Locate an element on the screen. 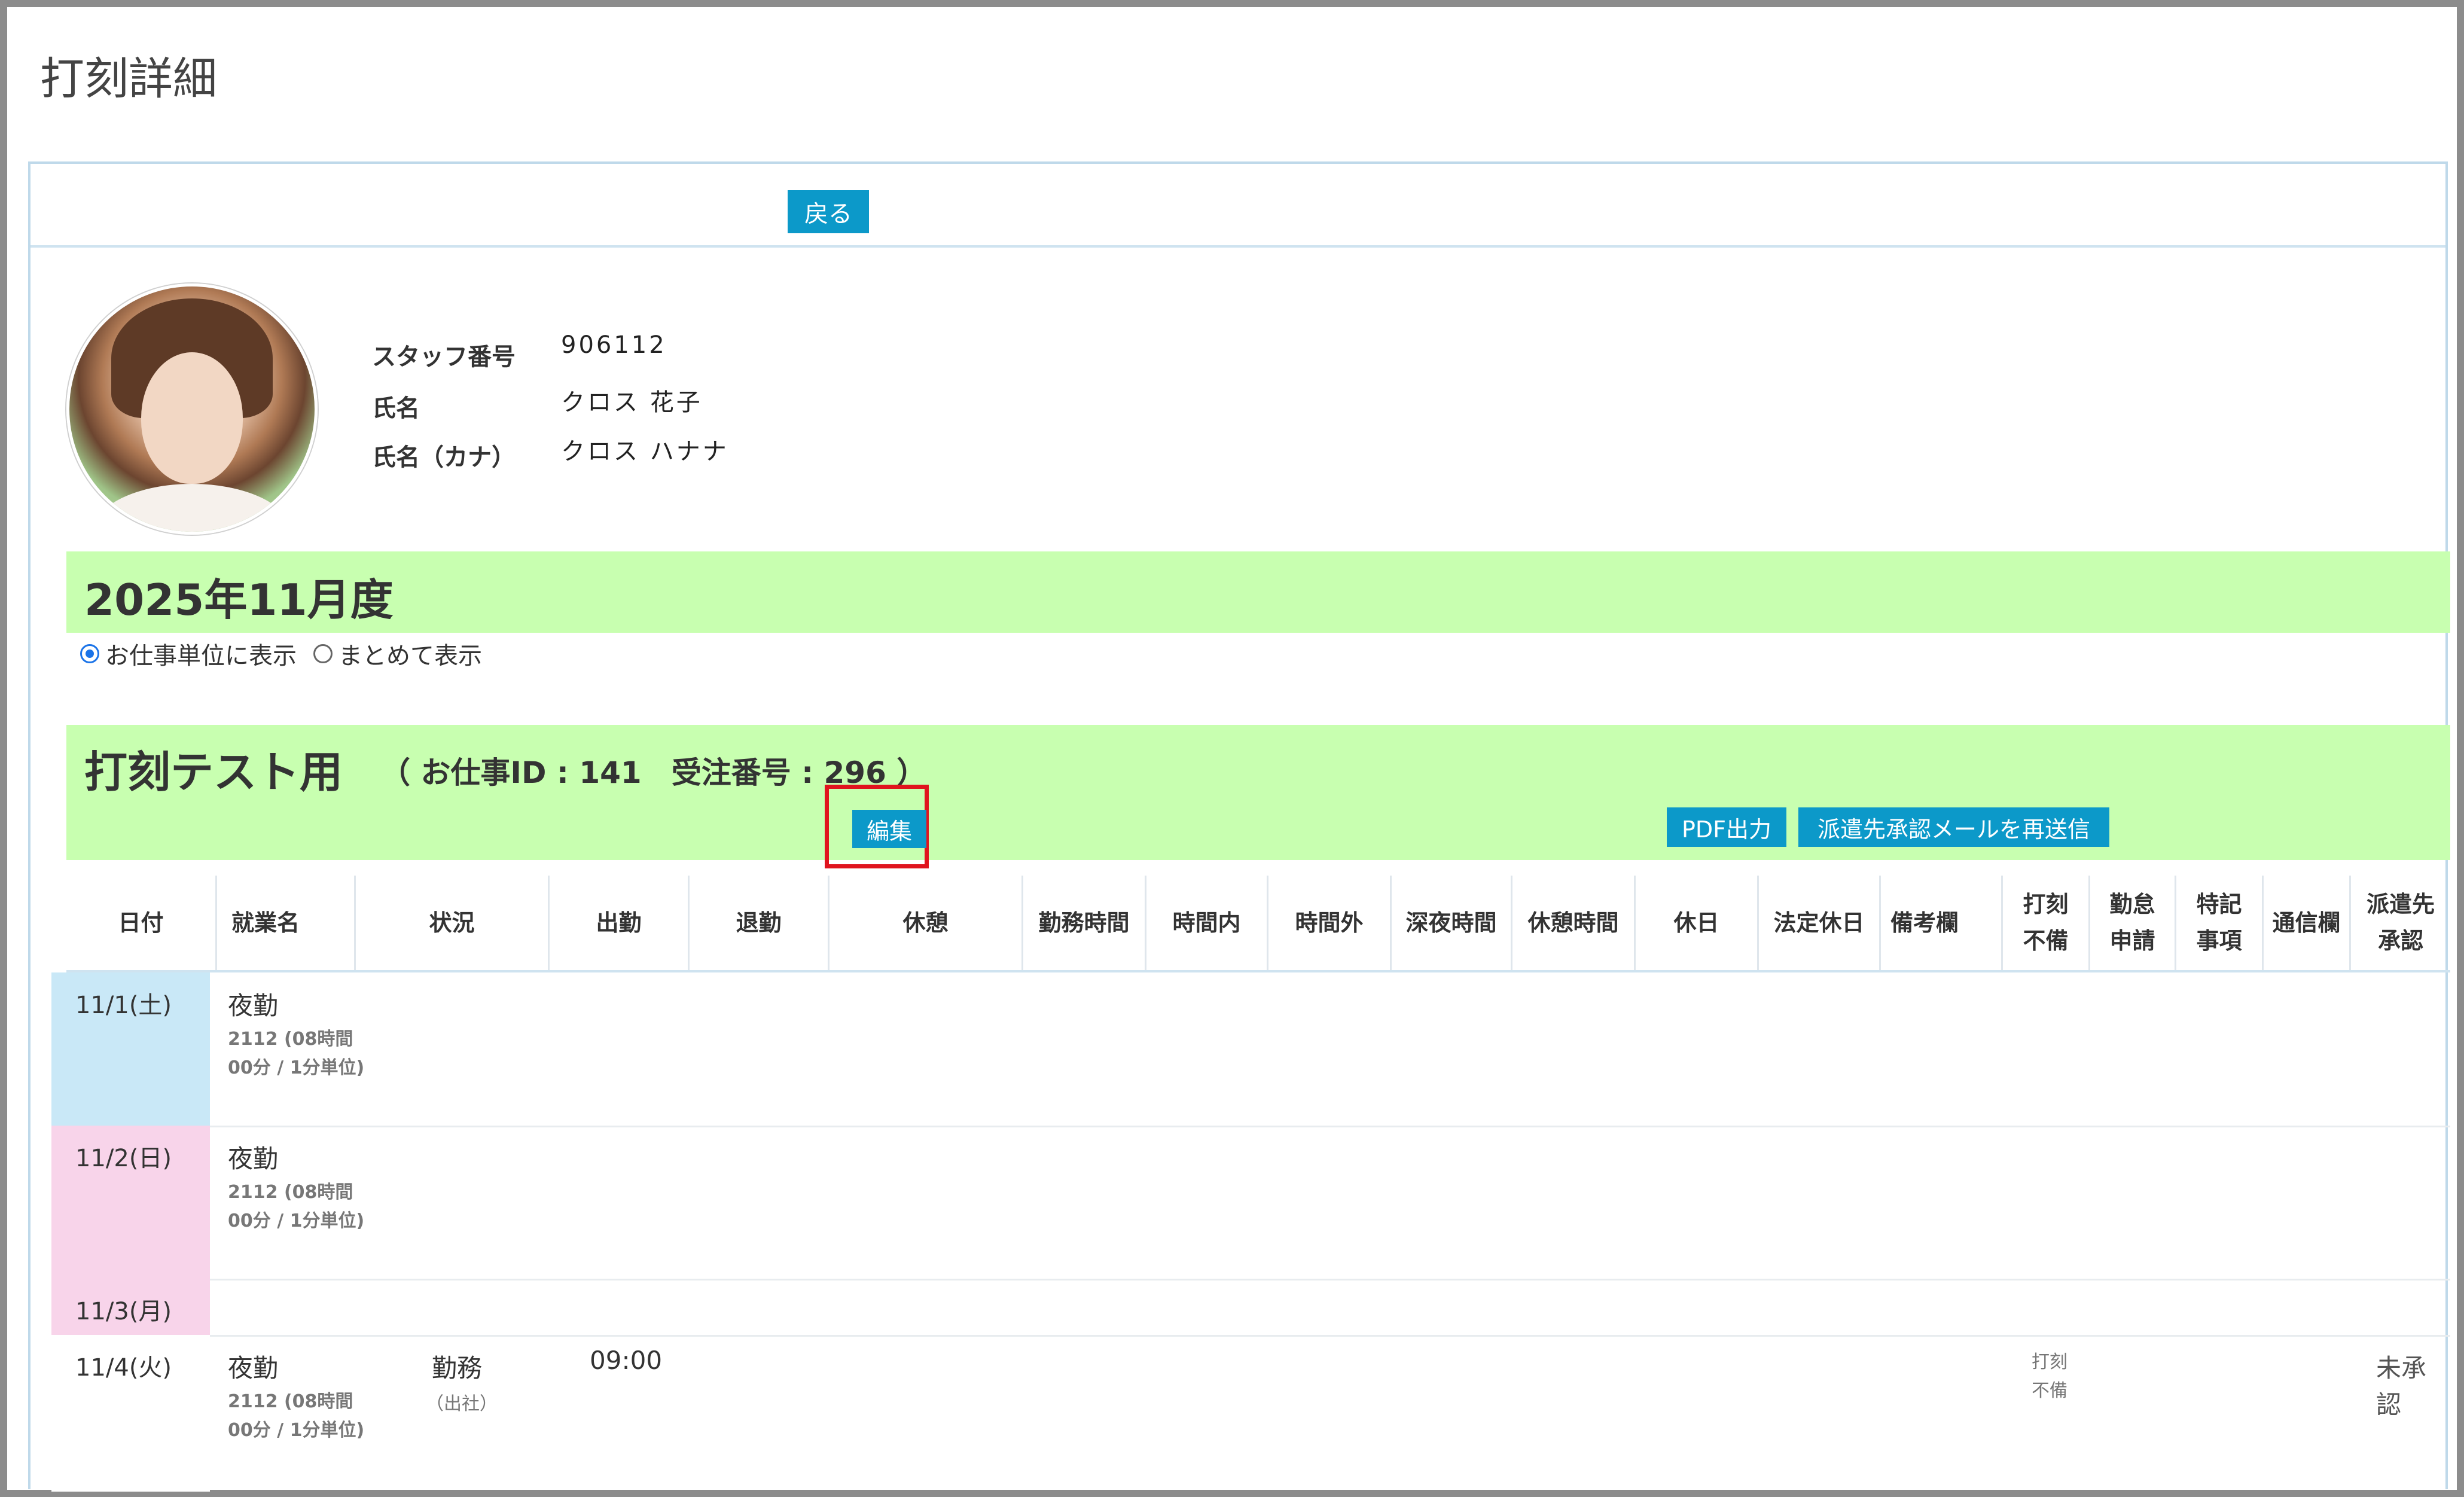 The width and height of the screenshot is (2464, 1497). view-combined-radio is located at coordinates (323, 653).